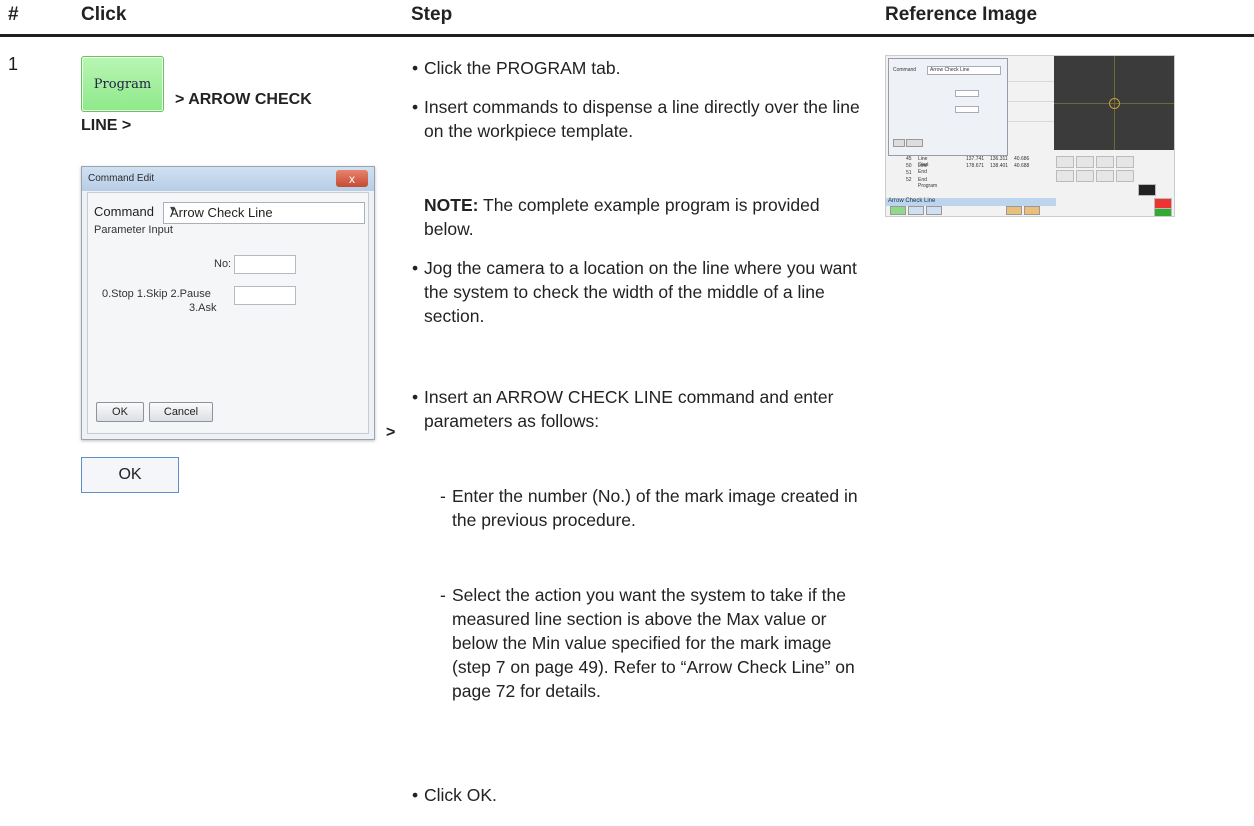  Describe the element at coordinates (899, 143) in the screenshot. I see `mini-ok-button` at that location.